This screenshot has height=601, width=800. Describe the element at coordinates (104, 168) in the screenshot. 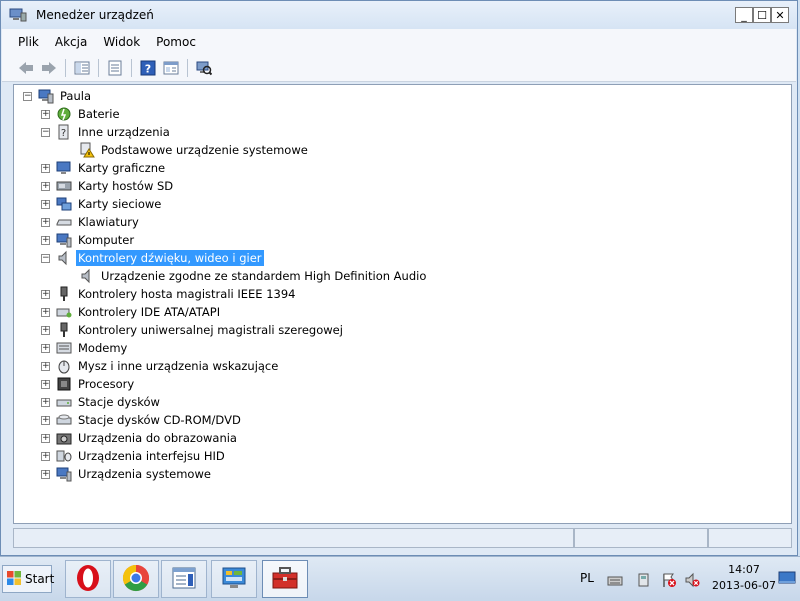

I see `tree-category-item: + Karty graficzne` at that location.